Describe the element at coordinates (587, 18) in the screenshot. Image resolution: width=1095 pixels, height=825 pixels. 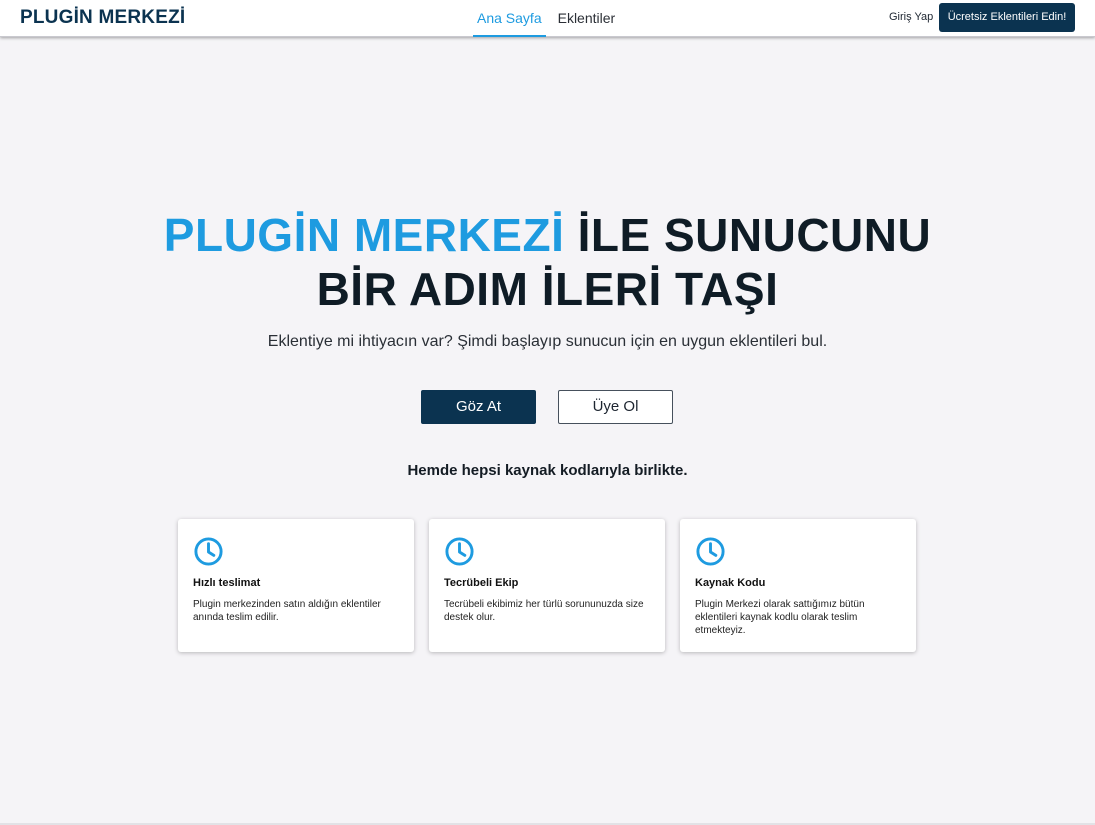
I see `nav-link-plugins: Eklentiler` at that location.